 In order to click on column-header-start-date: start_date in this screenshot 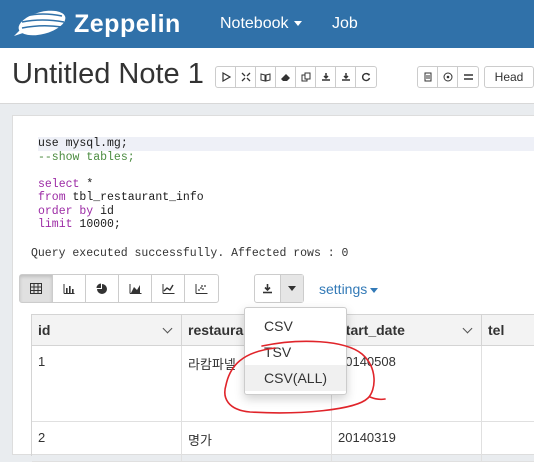, I will do `click(407, 330)`.